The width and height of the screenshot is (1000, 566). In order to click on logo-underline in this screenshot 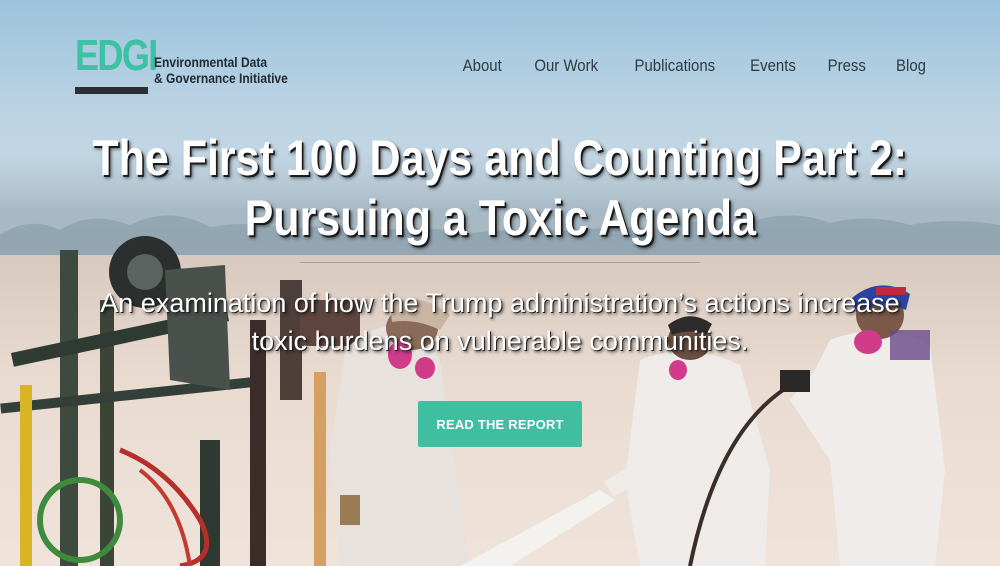, I will do `click(111, 90)`.